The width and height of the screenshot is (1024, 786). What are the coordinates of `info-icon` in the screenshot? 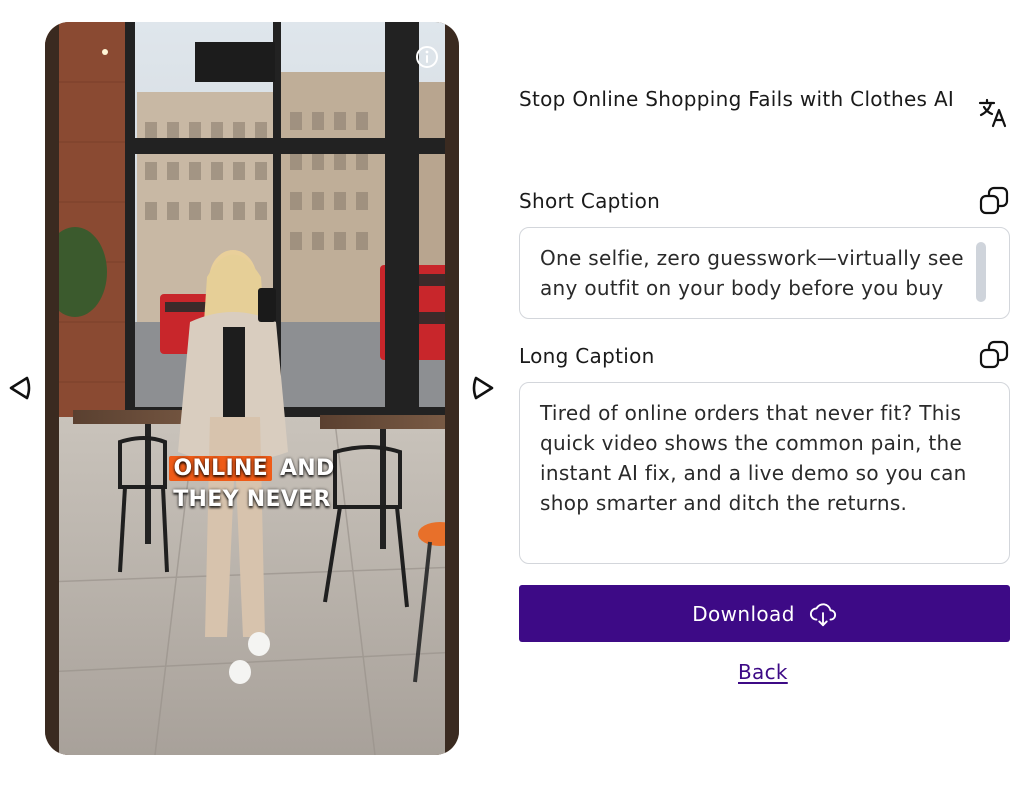 It's located at (427, 57).